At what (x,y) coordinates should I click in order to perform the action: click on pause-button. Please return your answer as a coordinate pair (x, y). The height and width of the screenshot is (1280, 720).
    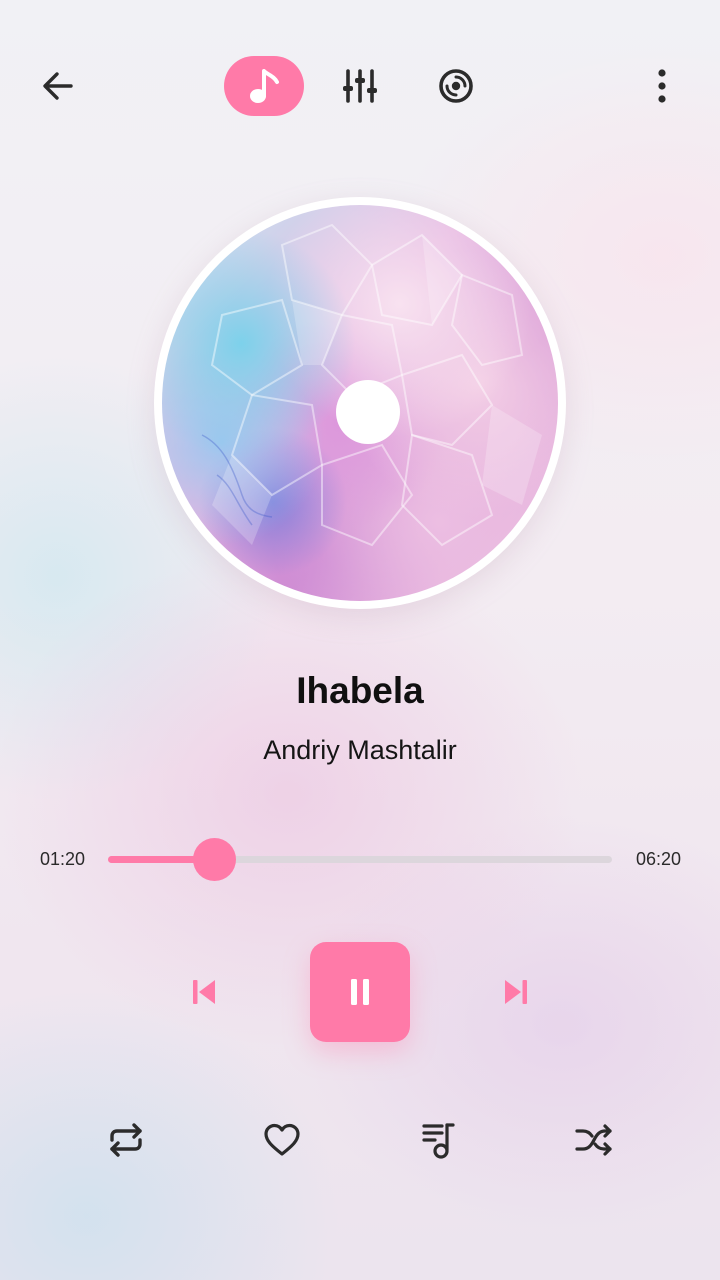
    Looking at the image, I should click on (360, 992).